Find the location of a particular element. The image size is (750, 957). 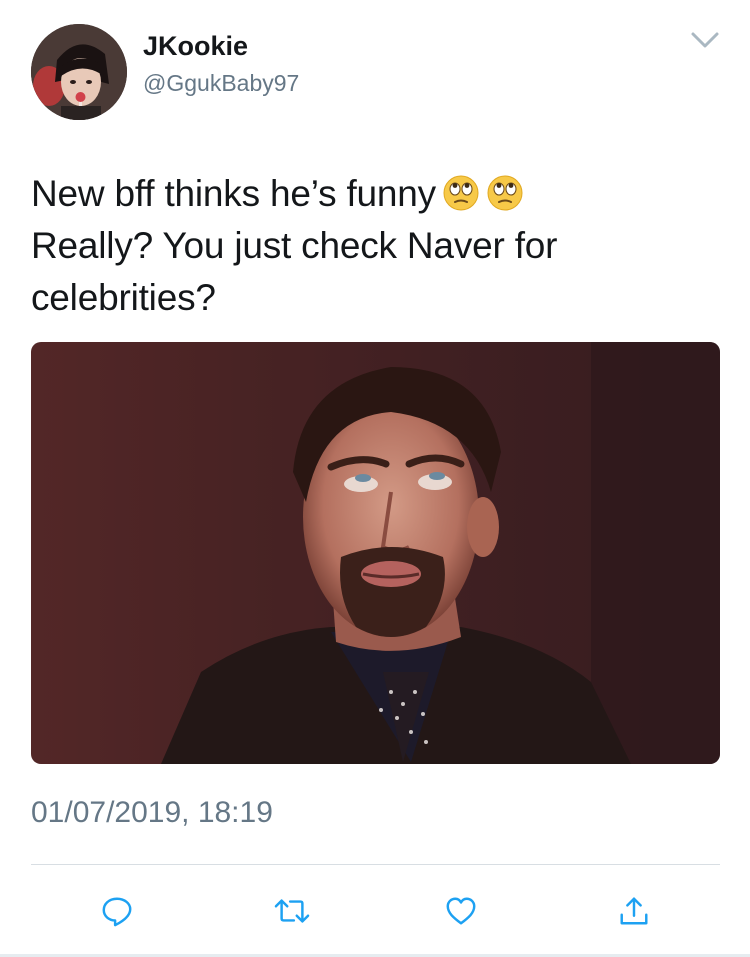

user-handle: @GgukBaby97 is located at coordinates (221, 83).